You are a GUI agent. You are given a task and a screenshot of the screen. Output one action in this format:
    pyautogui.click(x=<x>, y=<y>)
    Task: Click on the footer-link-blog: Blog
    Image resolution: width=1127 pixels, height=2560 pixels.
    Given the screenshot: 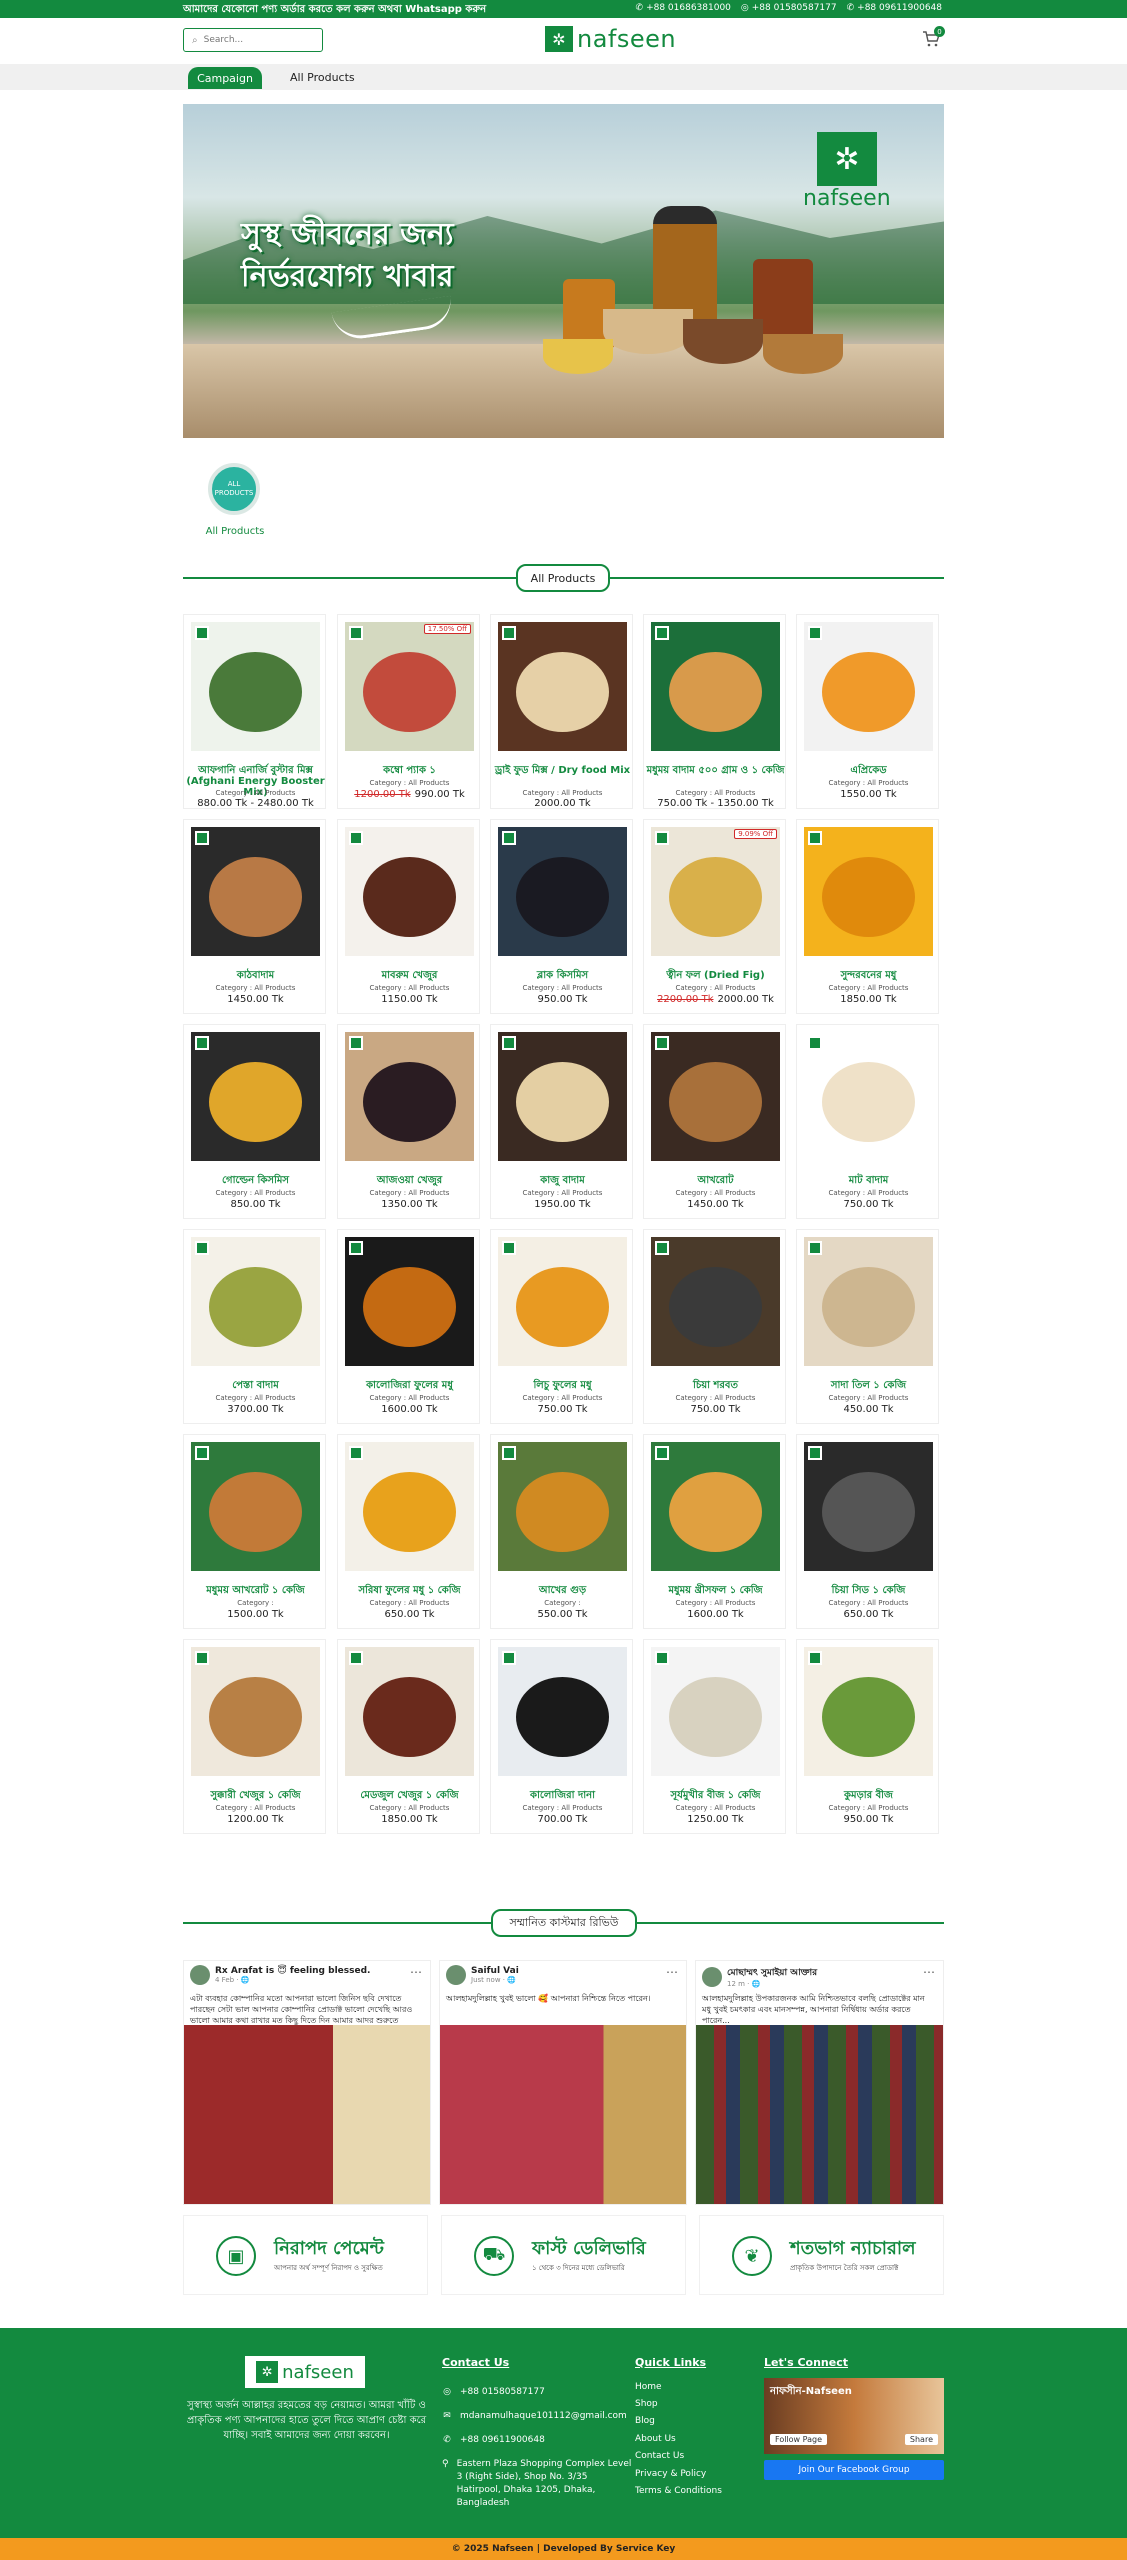 What is the action you would take?
    pyautogui.click(x=645, y=2421)
    